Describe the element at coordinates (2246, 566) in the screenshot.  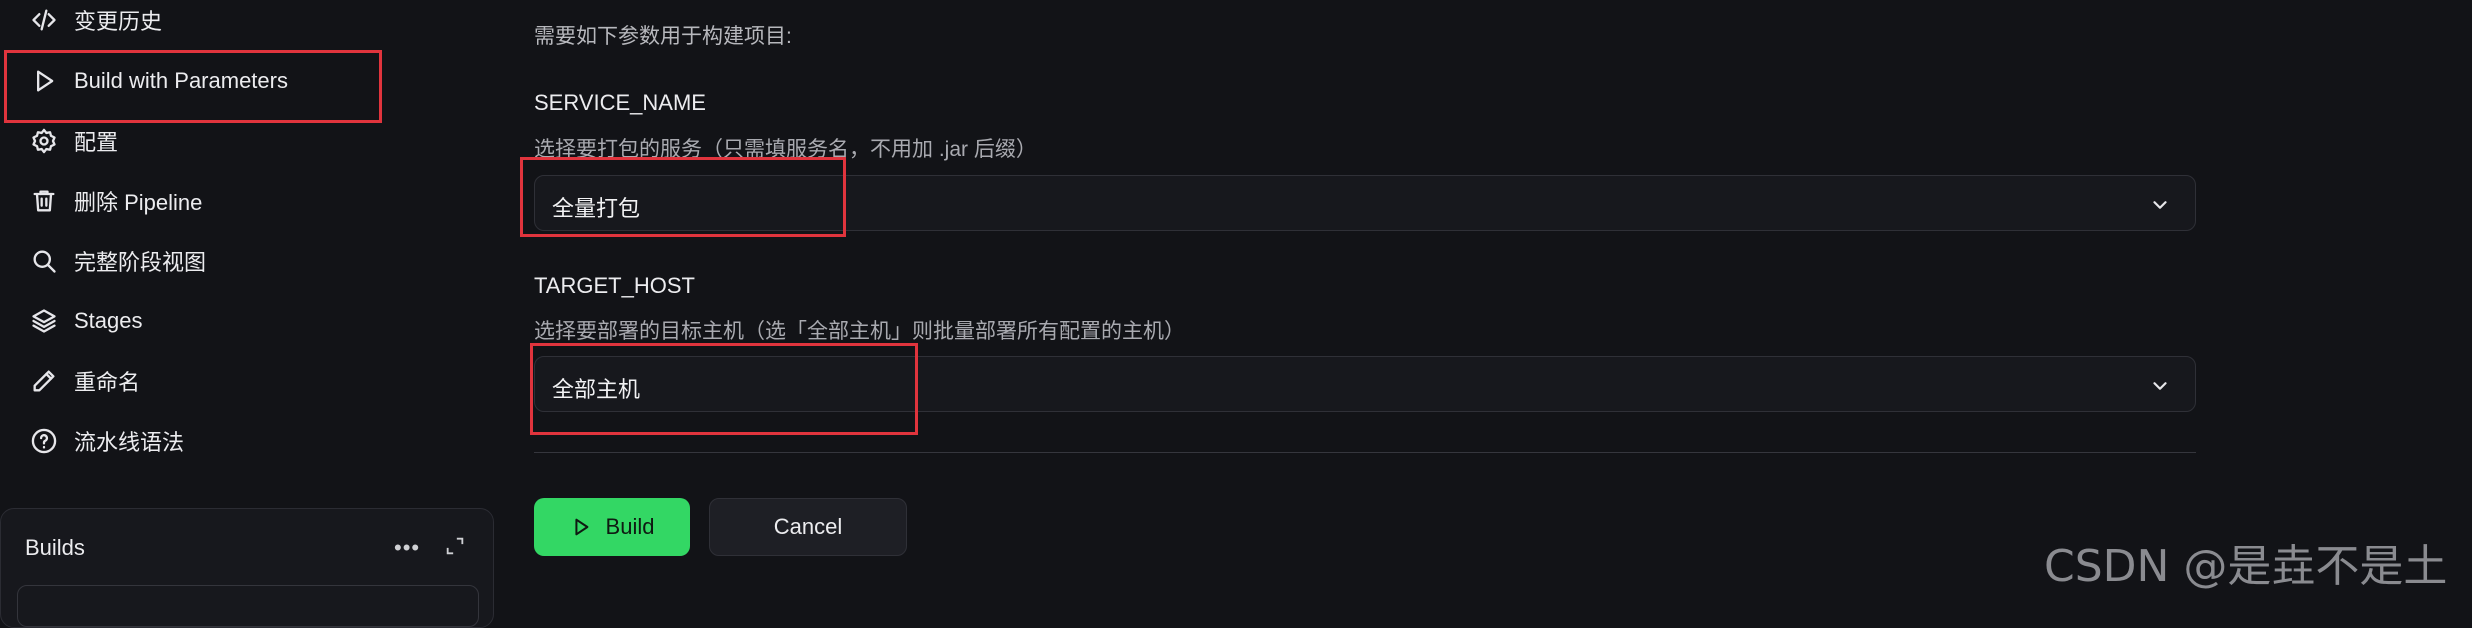
I see `watermark: CSDN @是垚不是土` at that location.